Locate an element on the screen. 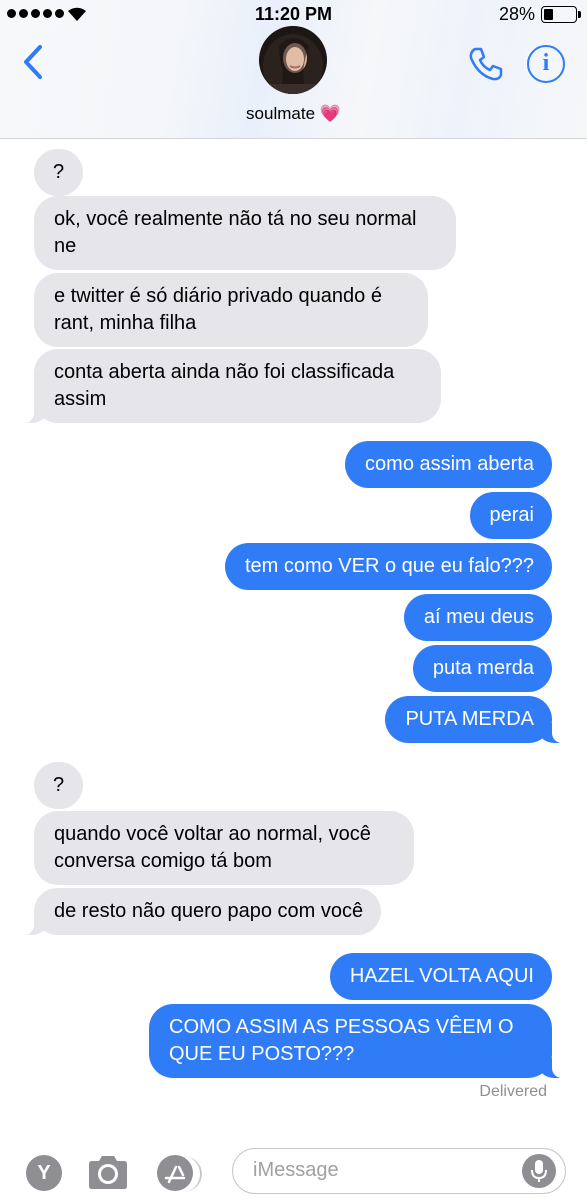  sent-message-bubble: como assim aberta is located at coordinates (448, 464).